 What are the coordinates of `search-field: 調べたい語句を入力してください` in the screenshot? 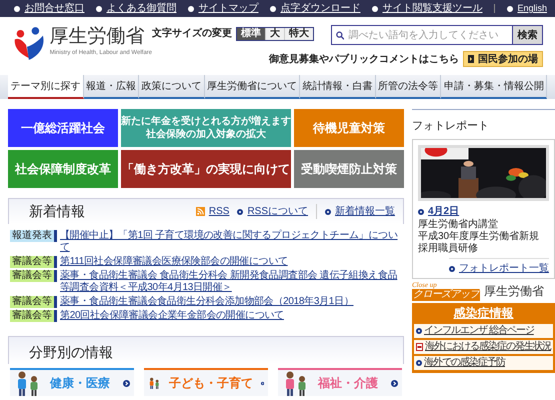 It's located at (422, 35).